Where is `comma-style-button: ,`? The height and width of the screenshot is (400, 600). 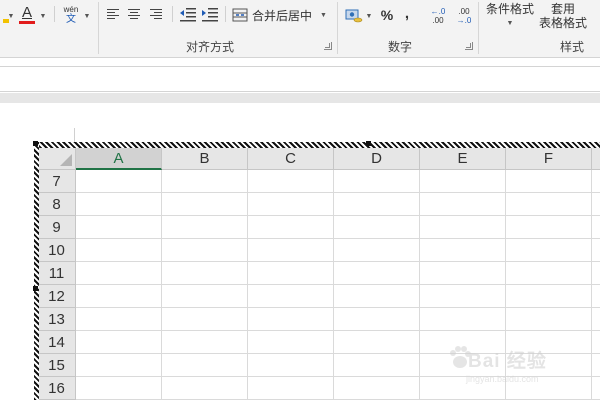
comma-style-button: , is located at coordinates (407, 13).